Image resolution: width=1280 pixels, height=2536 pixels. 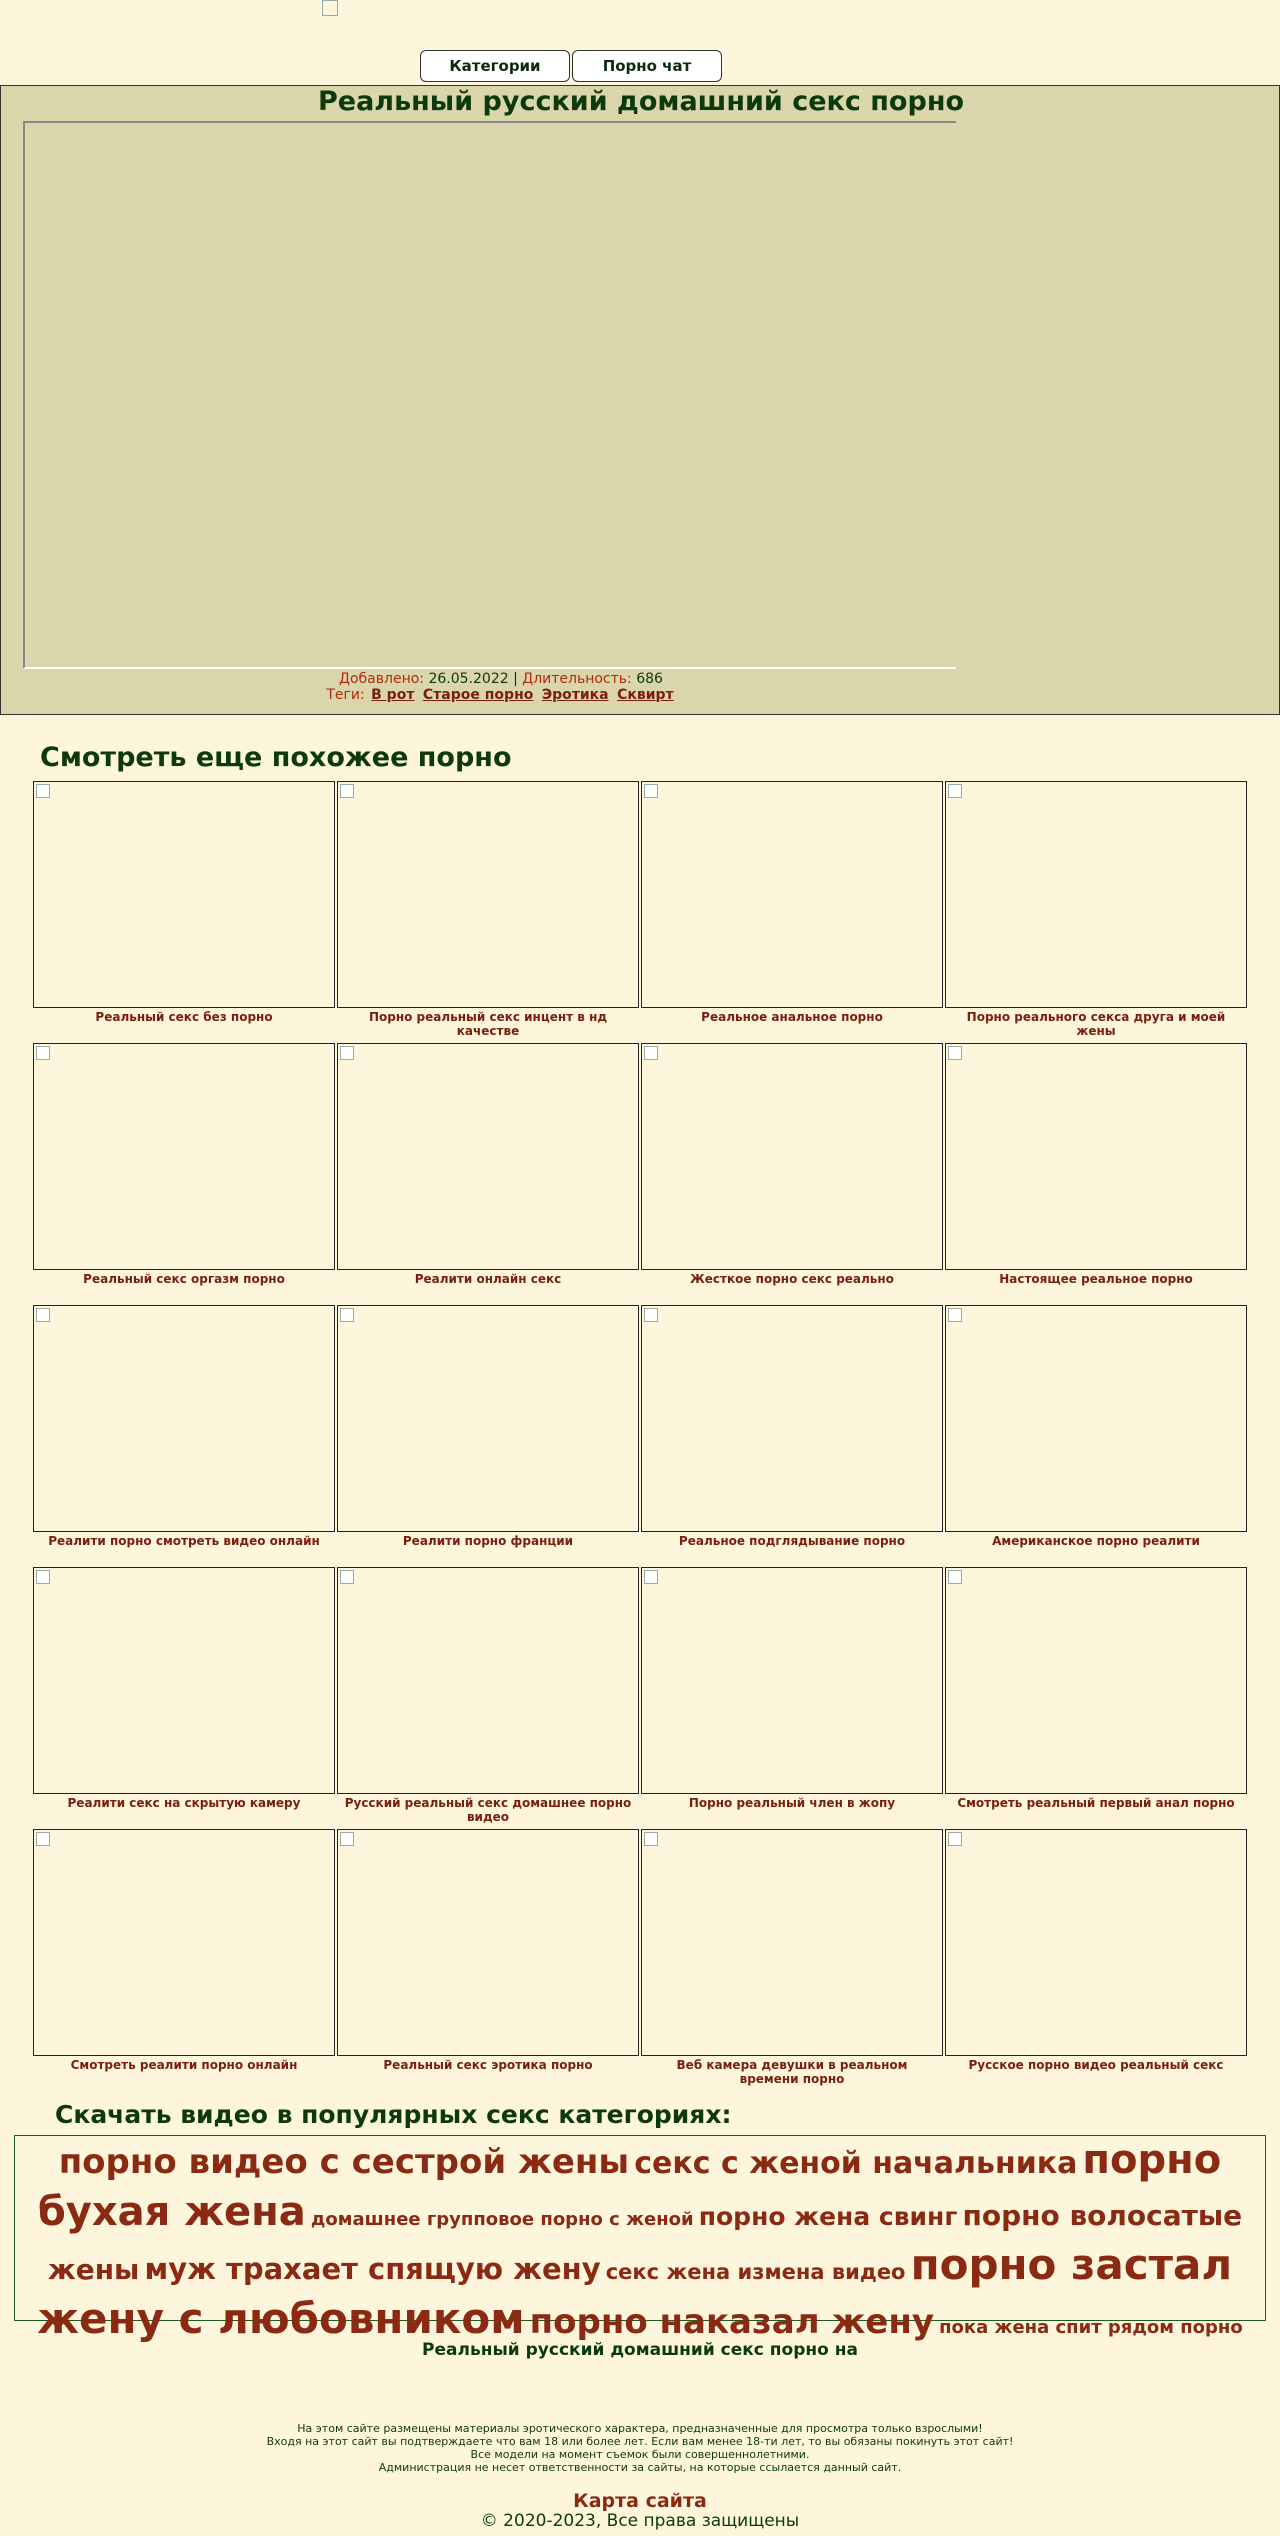 I want to click on video-caption-link: Реальное подглядывание порно, so click(x=792, y=1541).